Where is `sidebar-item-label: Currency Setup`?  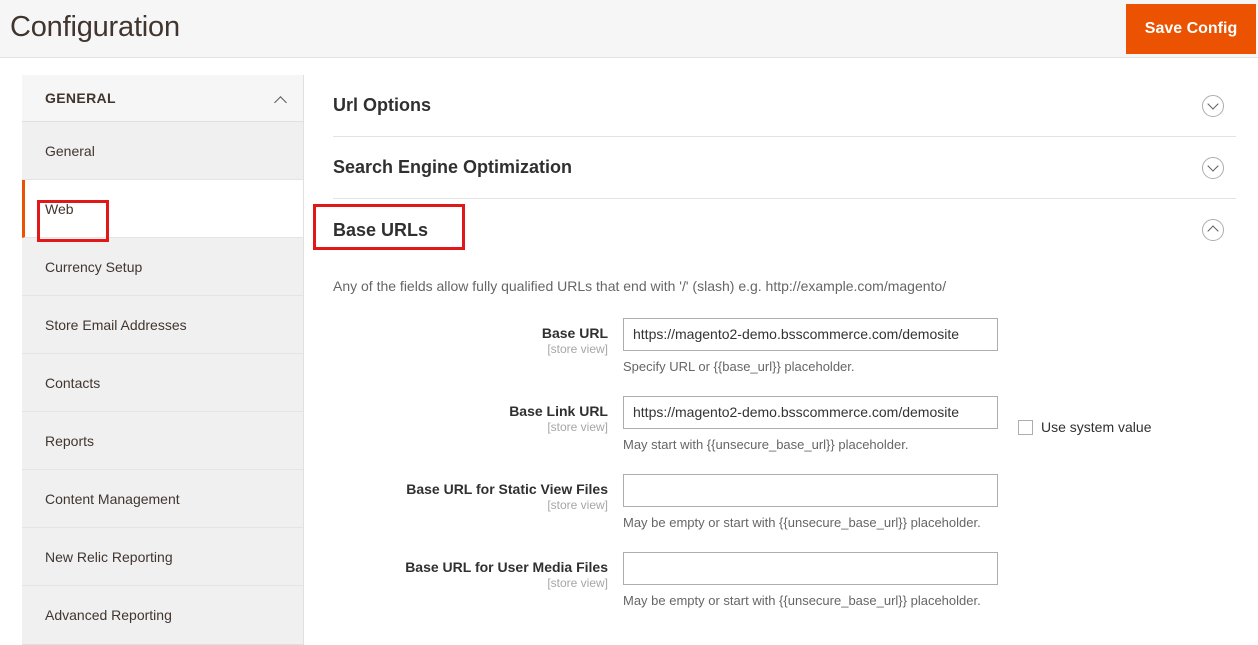
sidebar-item-label: Currency Setup is located at coordinates (94, 266).